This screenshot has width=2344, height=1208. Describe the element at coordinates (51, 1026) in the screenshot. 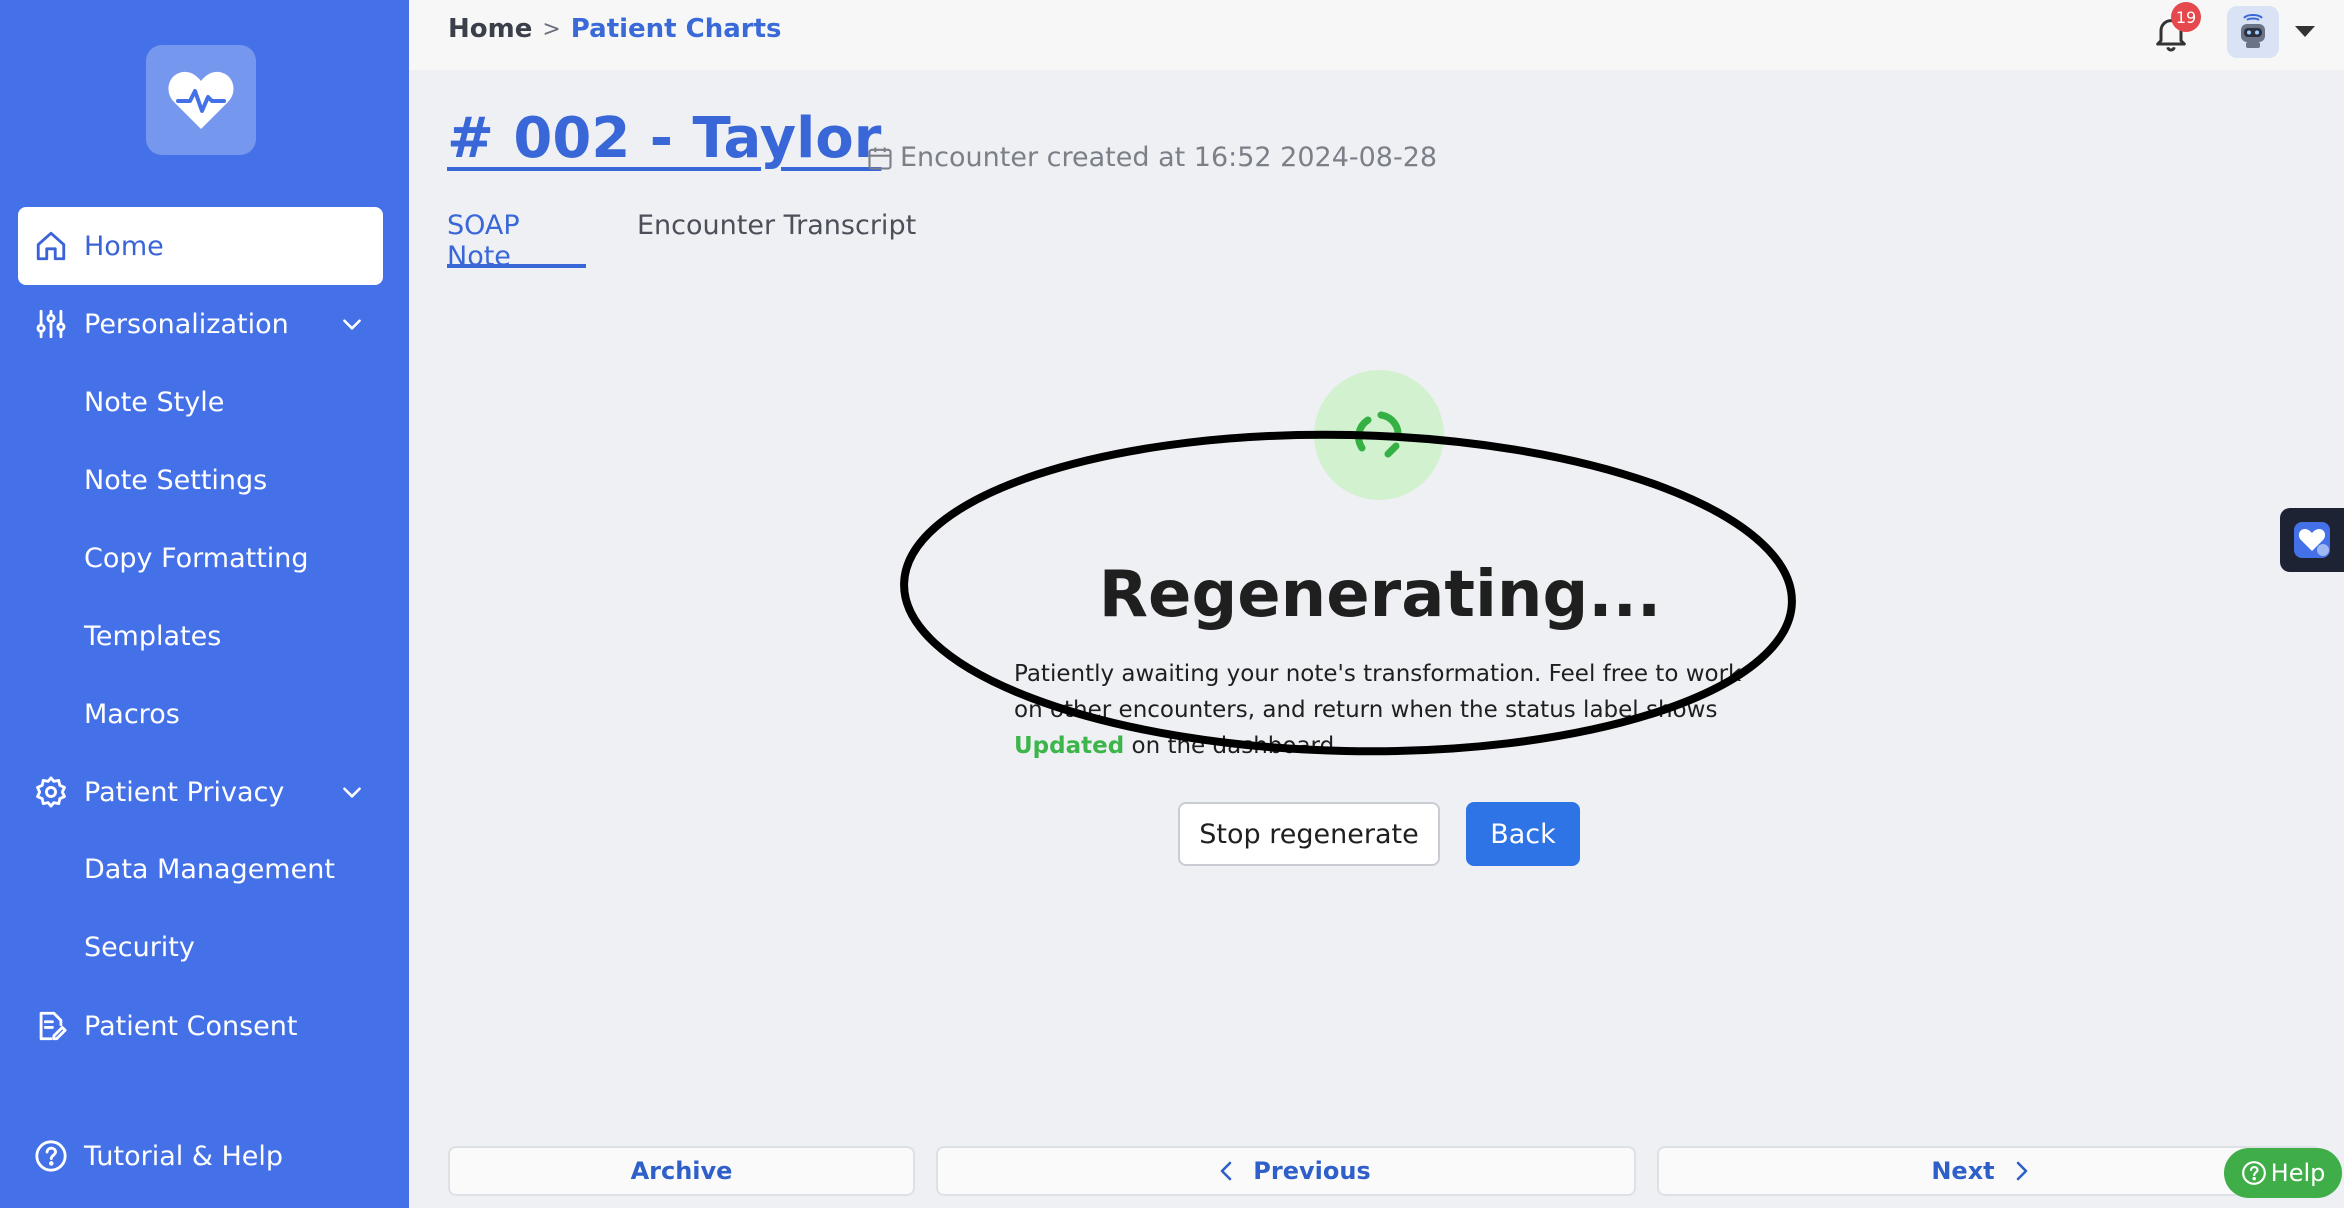

I see `document-edit-icon` at that location.